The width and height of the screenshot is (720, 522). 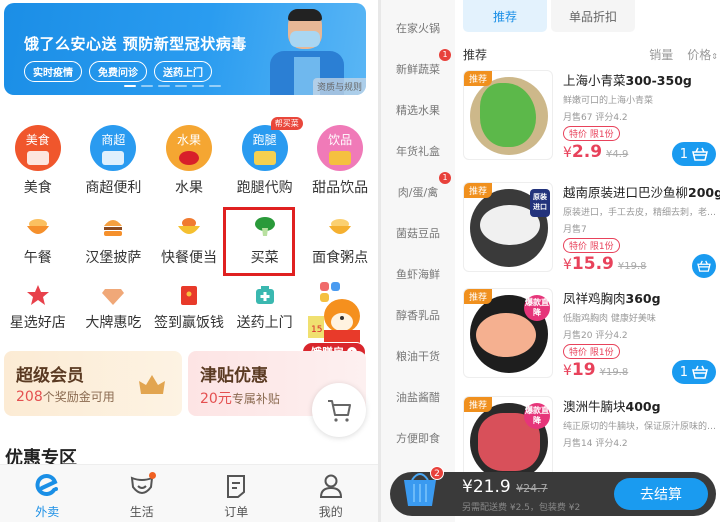 I want to click on category-label: 水果, so click(x=188, y=188).